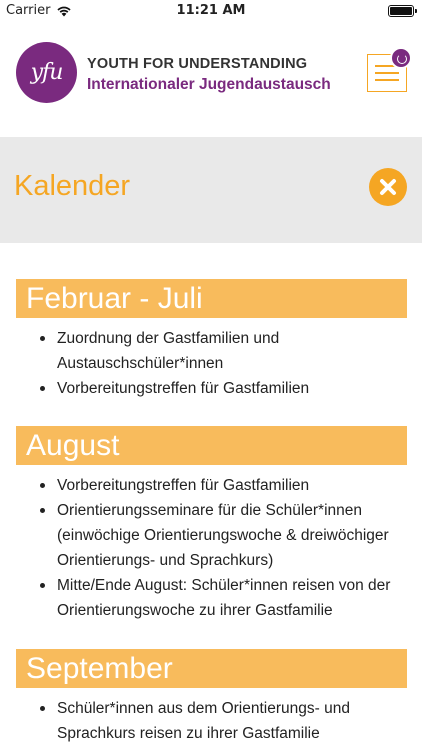  Describe the element at coordinates (402, 11) in the screenshot. I see `battery-icon` at that location.